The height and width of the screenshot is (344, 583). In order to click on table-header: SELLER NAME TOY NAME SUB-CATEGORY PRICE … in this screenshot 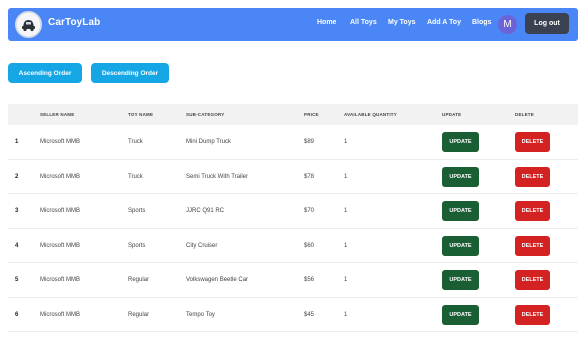, I will do `click(293, 114)`.